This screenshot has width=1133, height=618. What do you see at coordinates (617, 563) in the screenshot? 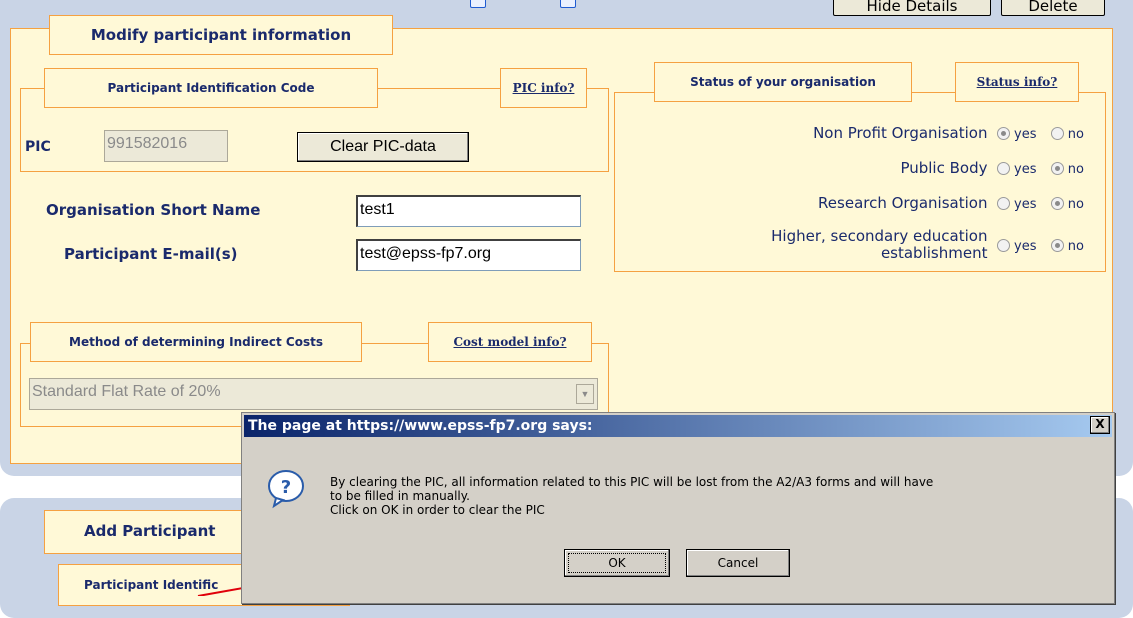
I see `ok-button: OK` at bounding box center [617, 563].